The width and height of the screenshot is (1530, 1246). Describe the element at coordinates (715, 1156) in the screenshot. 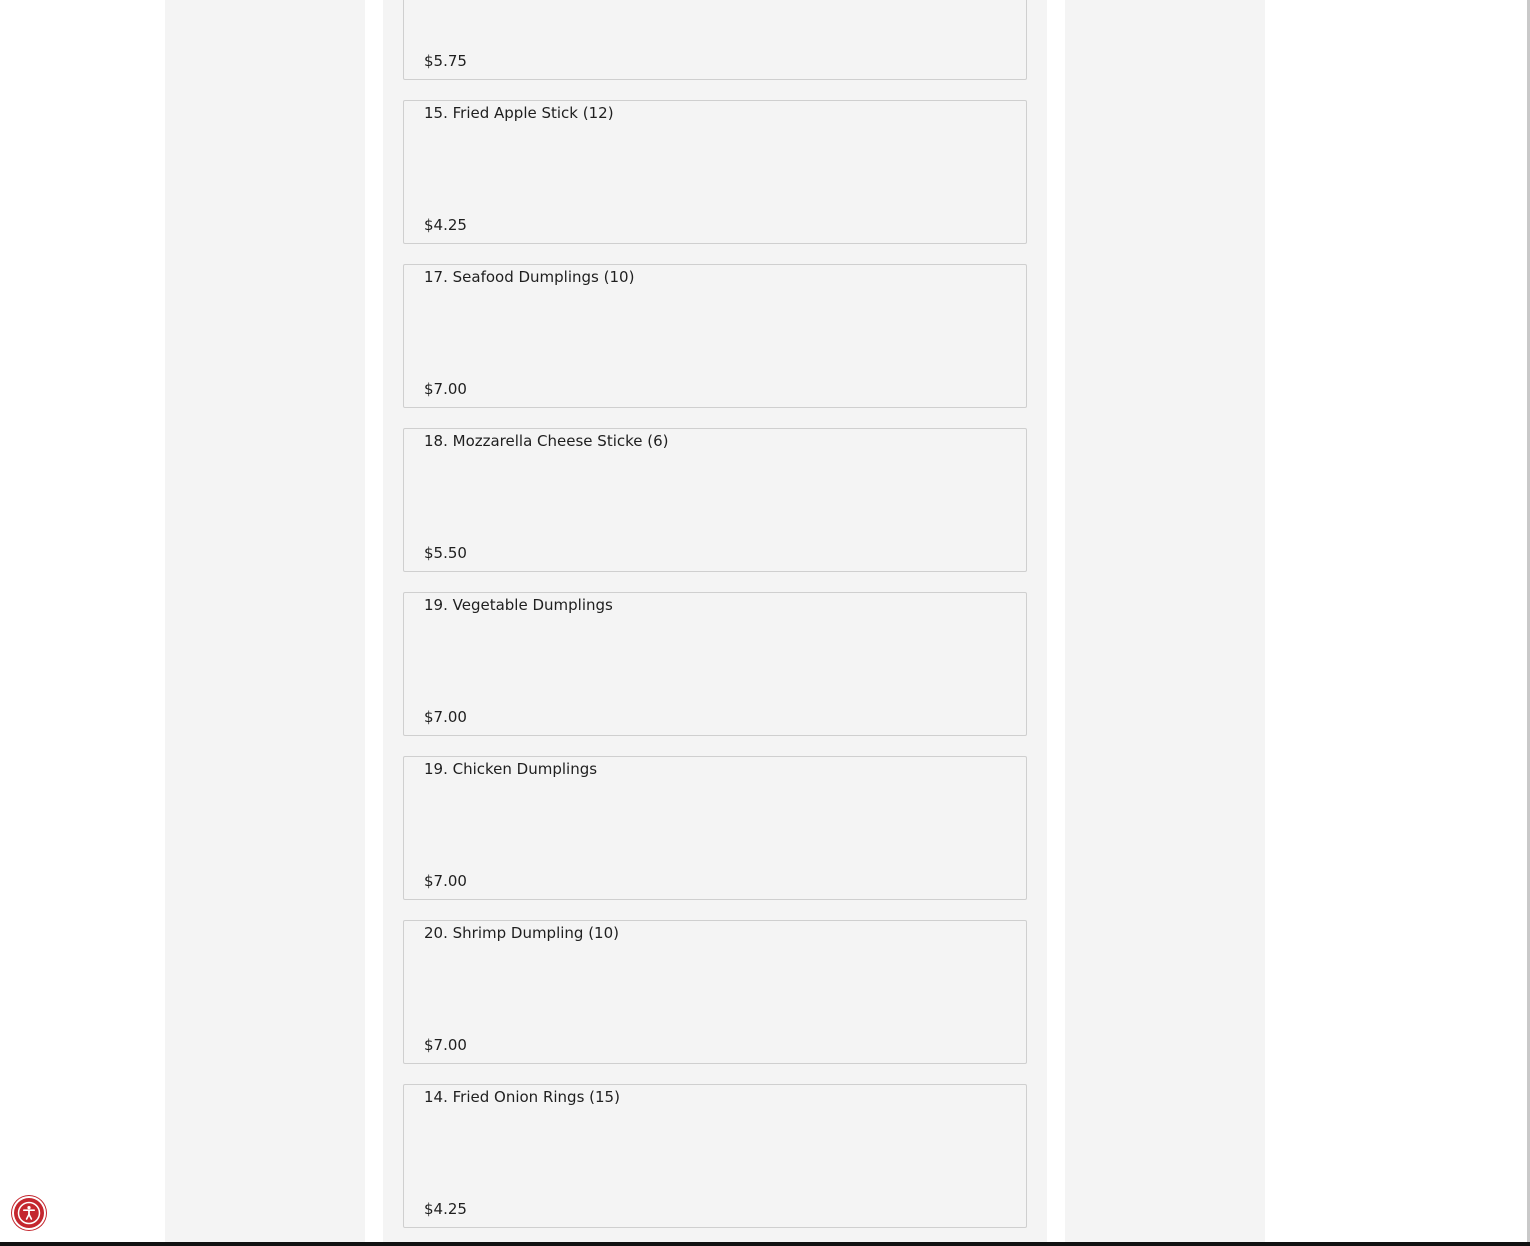

I see `menu-item: 14. Fried Onion Rings (15) $4.25` at that location.